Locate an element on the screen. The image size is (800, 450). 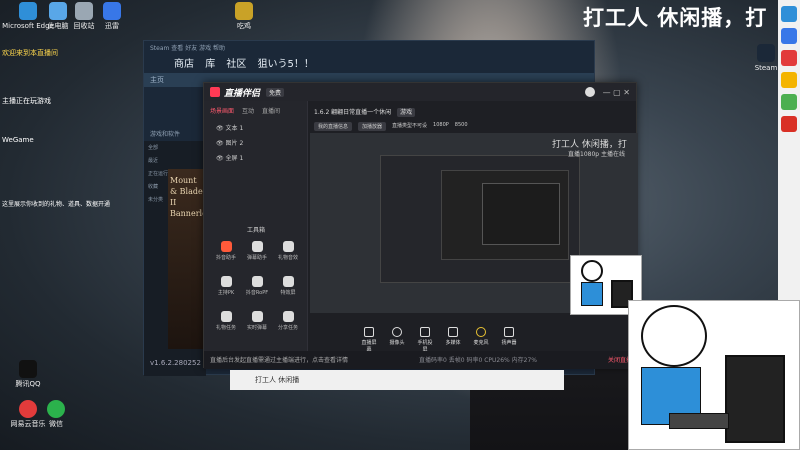
camera-button: 摄像头 is located at coordinates (397, 336).